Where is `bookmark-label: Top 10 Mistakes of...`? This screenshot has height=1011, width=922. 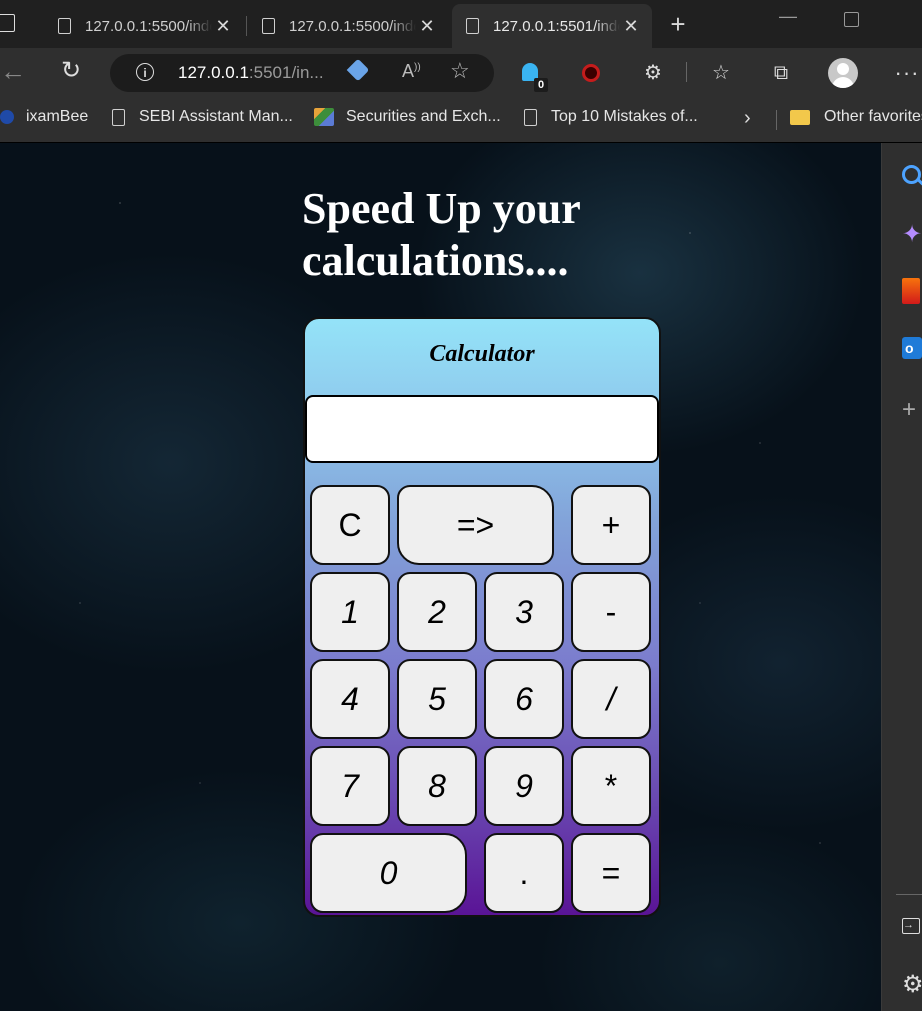
bookmark-label: Top 10 Mistakes of... is located at coordinates (624, 116).